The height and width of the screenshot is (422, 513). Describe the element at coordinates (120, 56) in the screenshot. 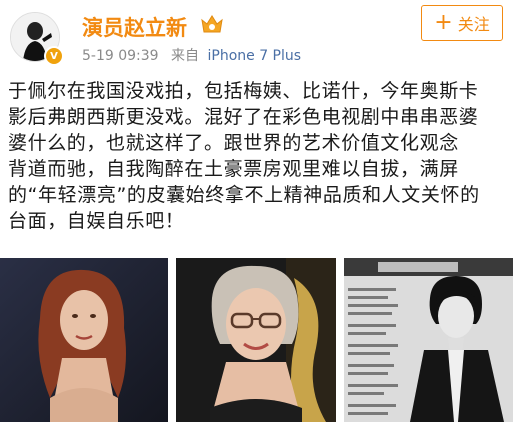

I see `timestamp: 5-19 09:39` at that location.